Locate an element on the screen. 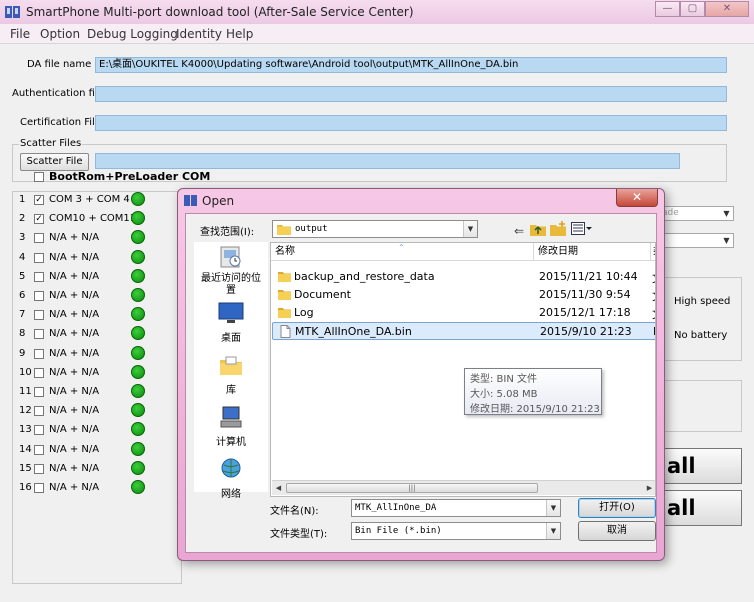 The width and height of the screenshot is (754, 602). menu-debug-logging: Debug Logging is located at coordinates (132, 34).